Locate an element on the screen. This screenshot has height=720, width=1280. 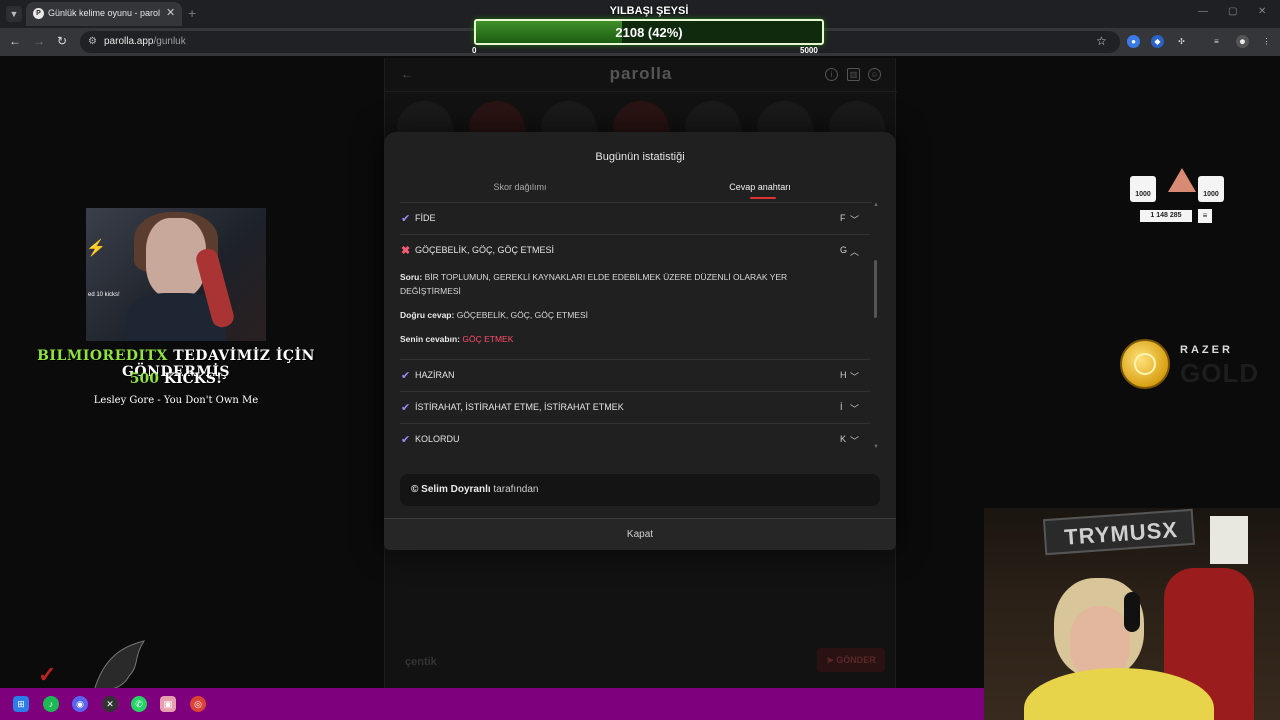
chrome-icon: ◎ is located at coordinates (198, 704).